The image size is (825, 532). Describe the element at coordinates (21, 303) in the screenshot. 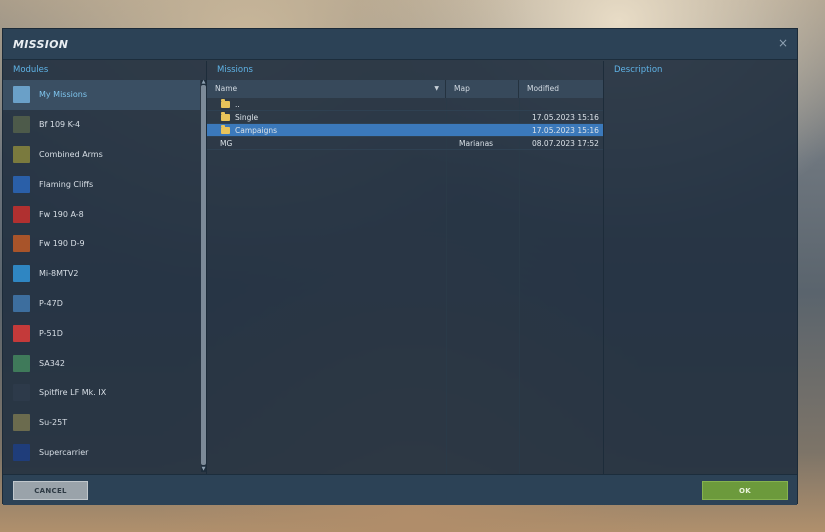

I see `p47d-icon` at that location.